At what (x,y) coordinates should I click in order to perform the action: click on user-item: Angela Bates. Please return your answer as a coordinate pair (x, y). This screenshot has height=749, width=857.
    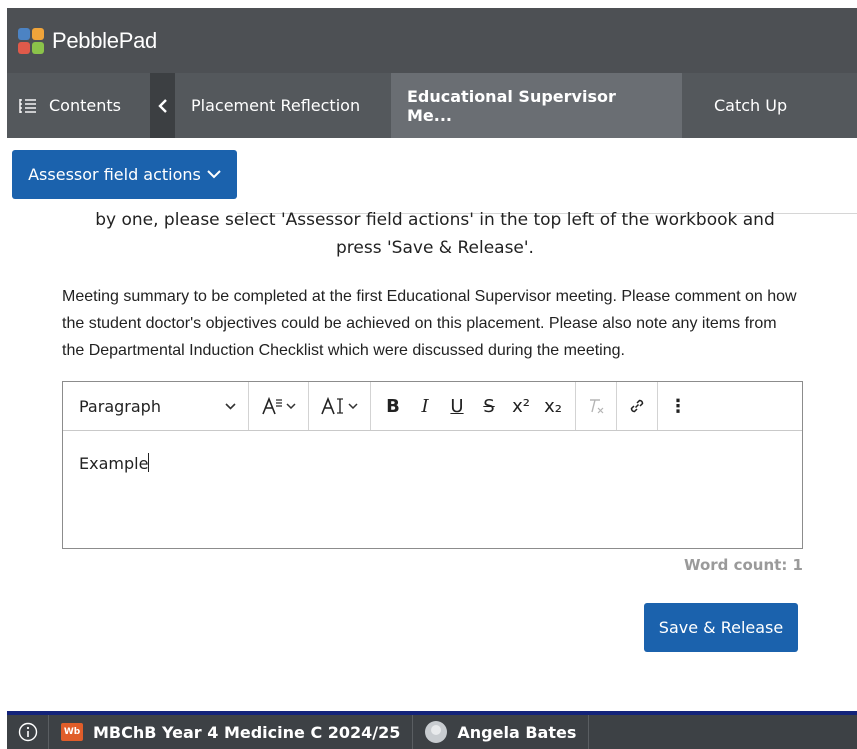
    Looking at the image, I should click on (501, 732).